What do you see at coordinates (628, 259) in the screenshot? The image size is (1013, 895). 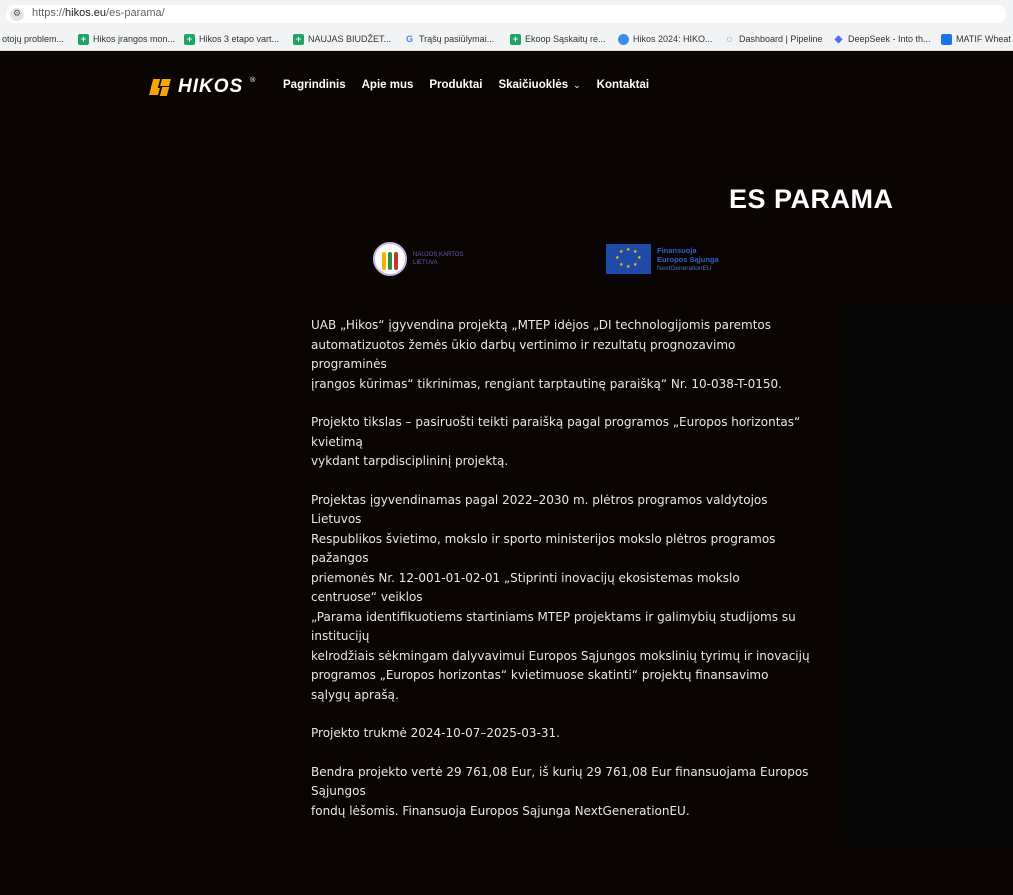 I see `eu-flag-icon: ★ ★ ★ ★ ★ ★ ★ ★` at bounding box center [628, 259].